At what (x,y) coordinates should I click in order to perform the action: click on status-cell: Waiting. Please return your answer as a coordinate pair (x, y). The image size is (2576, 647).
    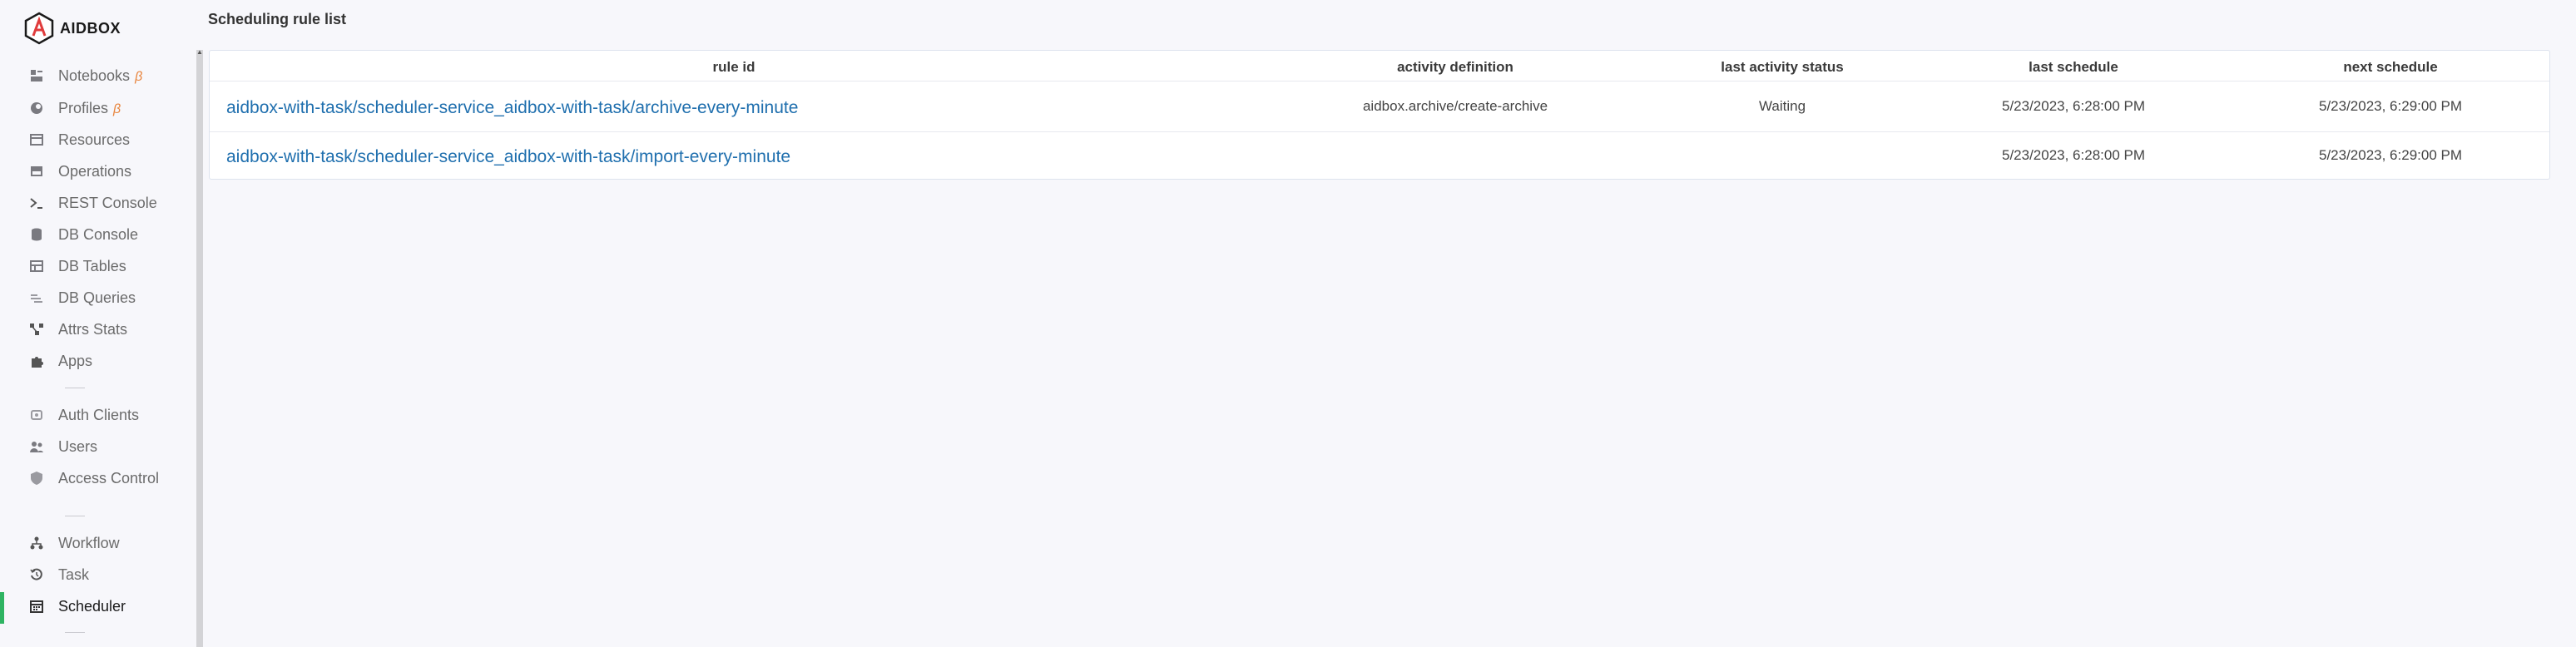
    Looking at the image, I should click on (1782, 106).